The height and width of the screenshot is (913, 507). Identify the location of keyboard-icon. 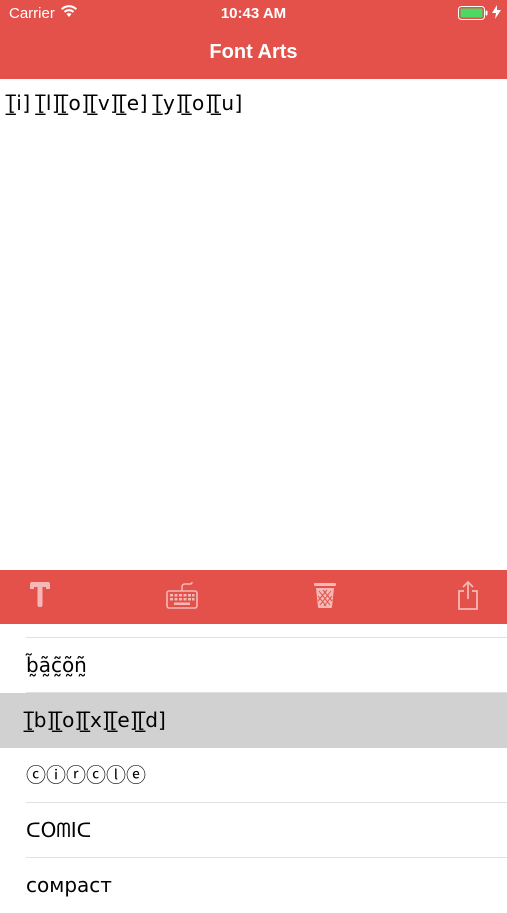
(182, 597).